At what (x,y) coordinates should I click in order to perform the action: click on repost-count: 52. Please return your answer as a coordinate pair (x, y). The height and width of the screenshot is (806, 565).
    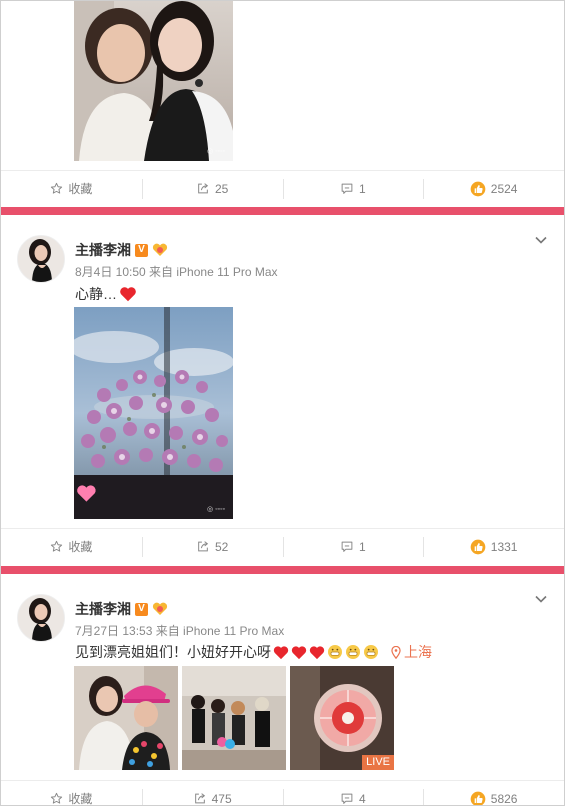
    Looking at the image, I should click on (221, 546).